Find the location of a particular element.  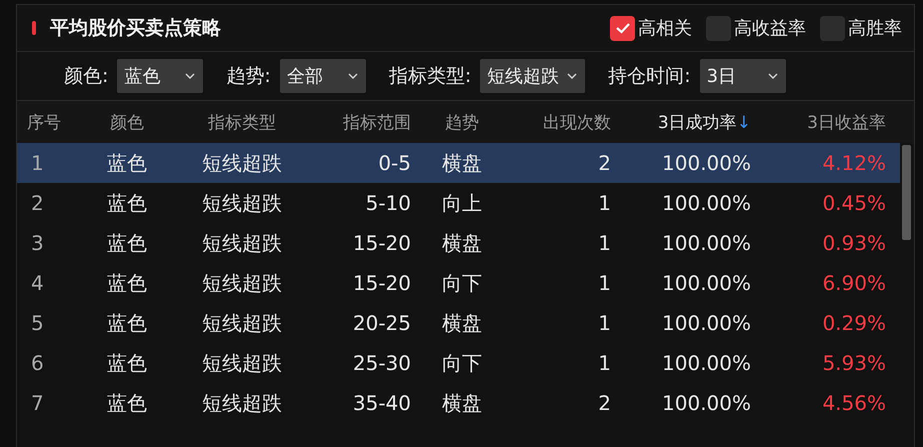

table-cell-text: 20-25 is located at coordinates (382, 323).